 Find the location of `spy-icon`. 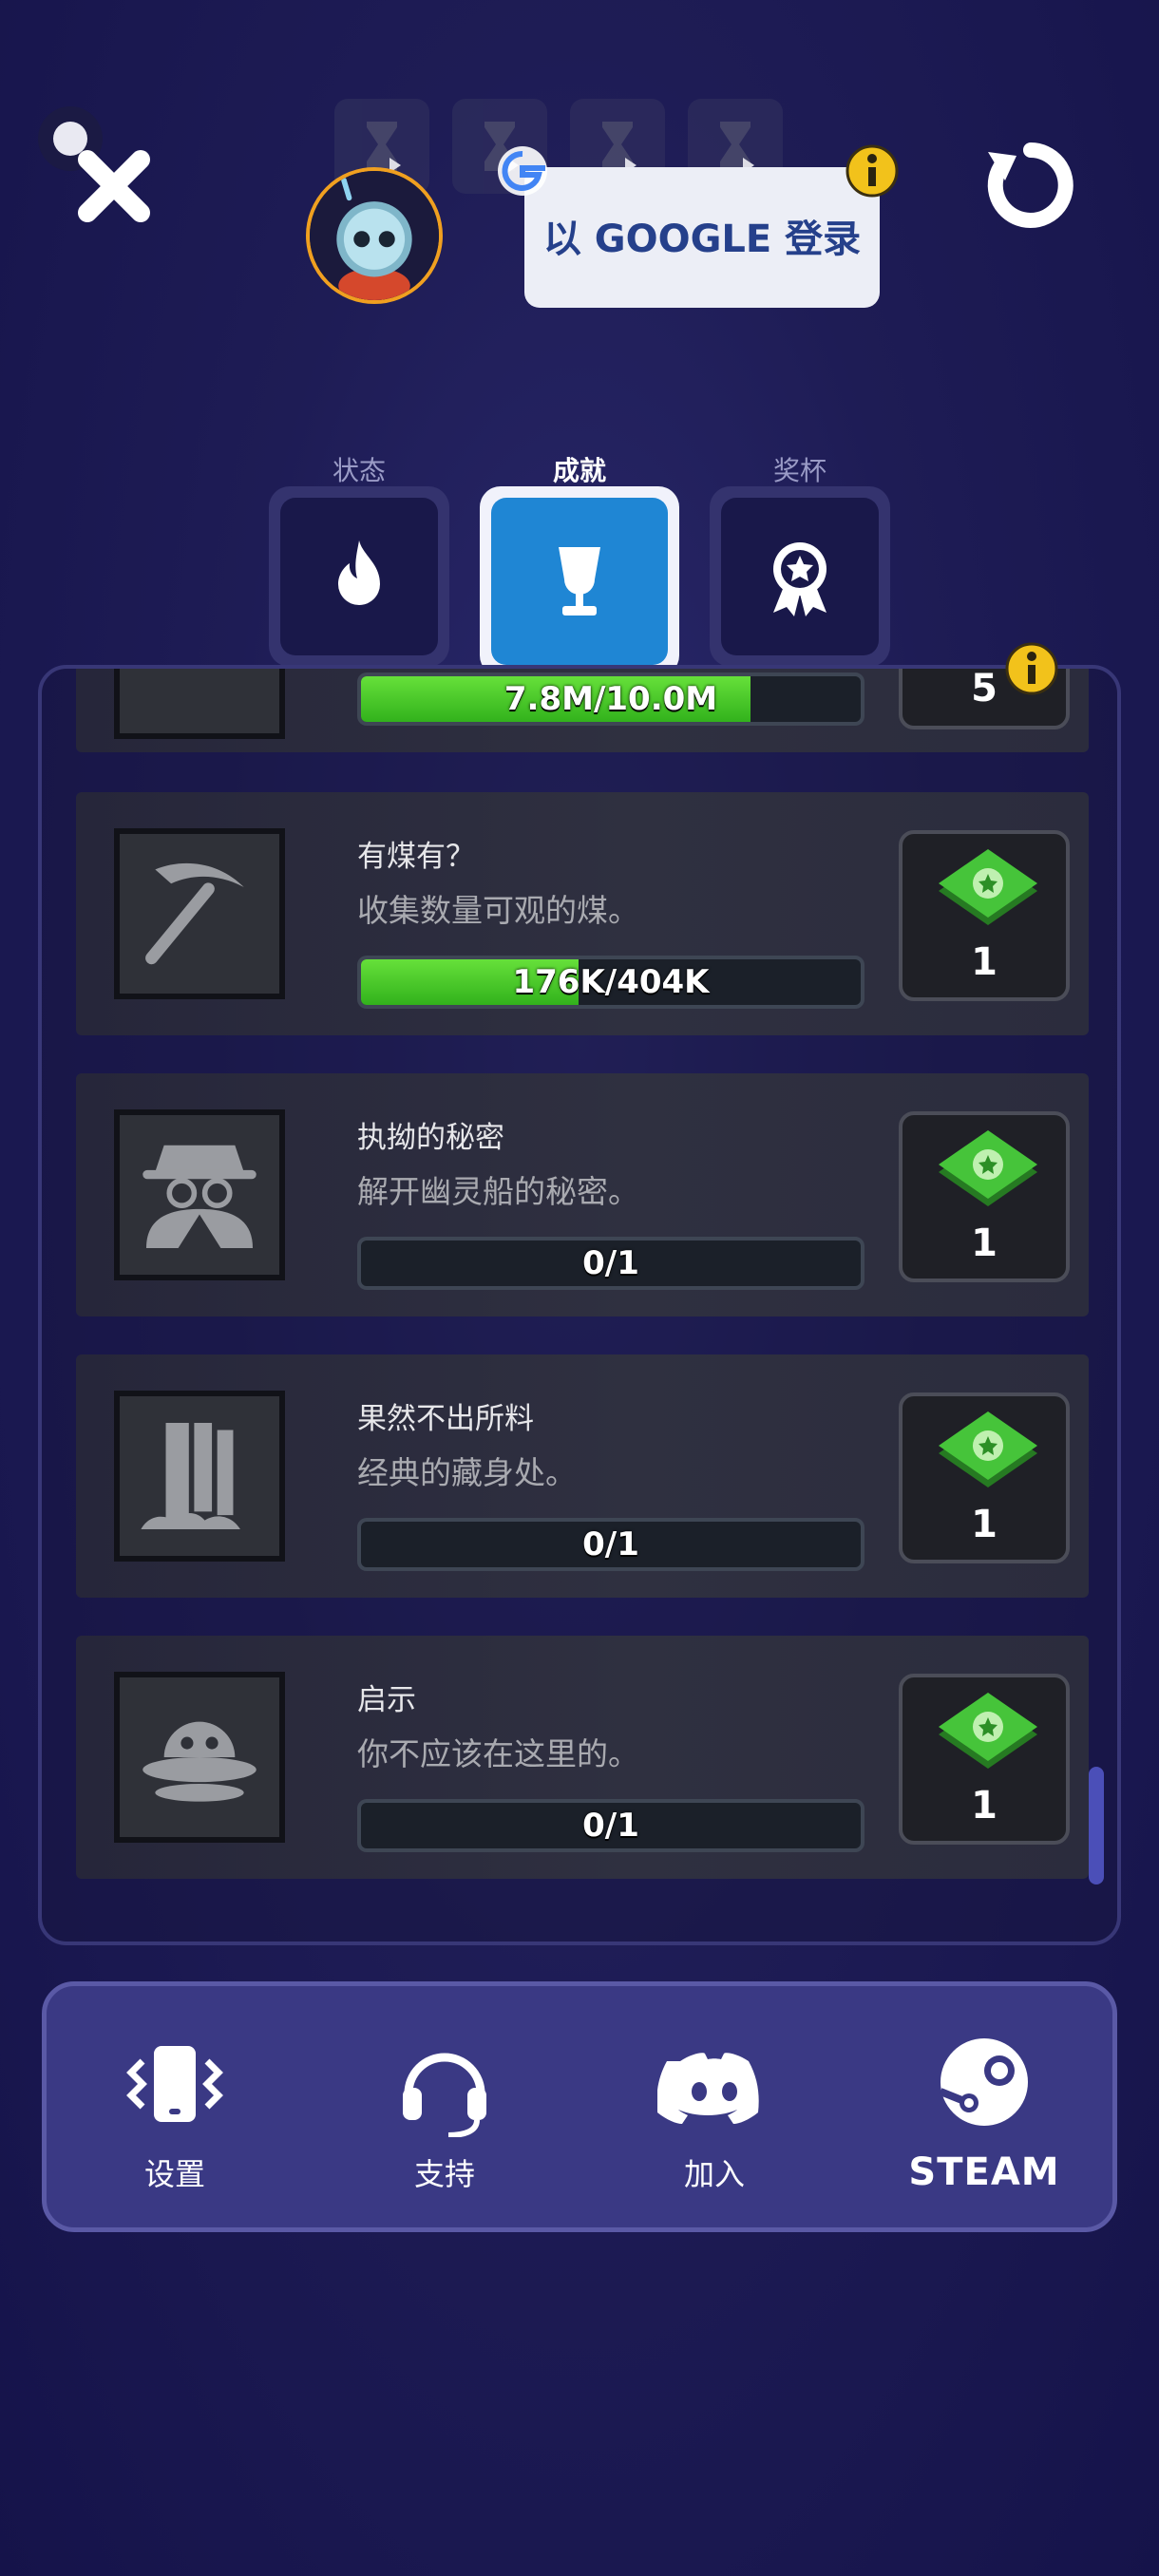

spy-icon is located at coordinates (199, 1196).